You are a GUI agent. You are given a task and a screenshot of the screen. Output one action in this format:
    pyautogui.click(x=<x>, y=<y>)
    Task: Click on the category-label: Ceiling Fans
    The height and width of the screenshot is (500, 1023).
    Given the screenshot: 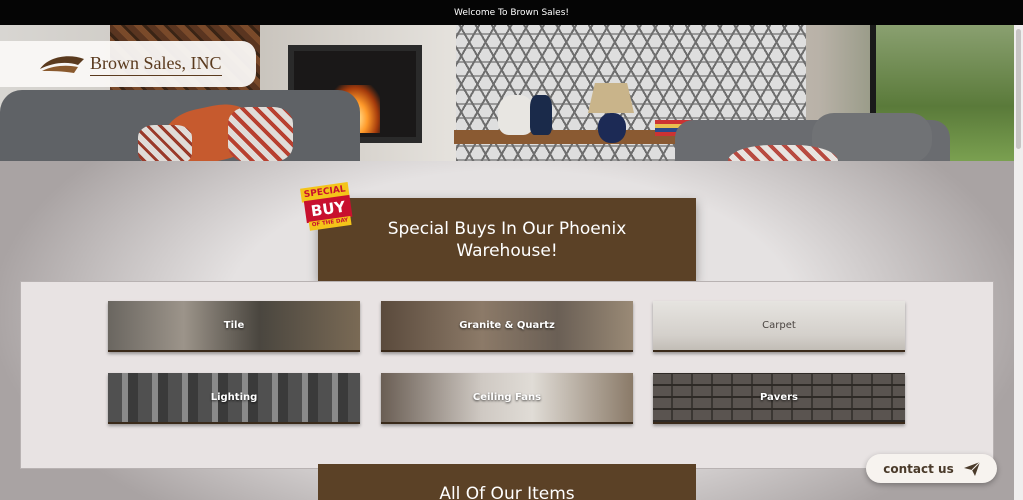 What is the action you would take?
    pyautogui.click(x=507, y=397)
    